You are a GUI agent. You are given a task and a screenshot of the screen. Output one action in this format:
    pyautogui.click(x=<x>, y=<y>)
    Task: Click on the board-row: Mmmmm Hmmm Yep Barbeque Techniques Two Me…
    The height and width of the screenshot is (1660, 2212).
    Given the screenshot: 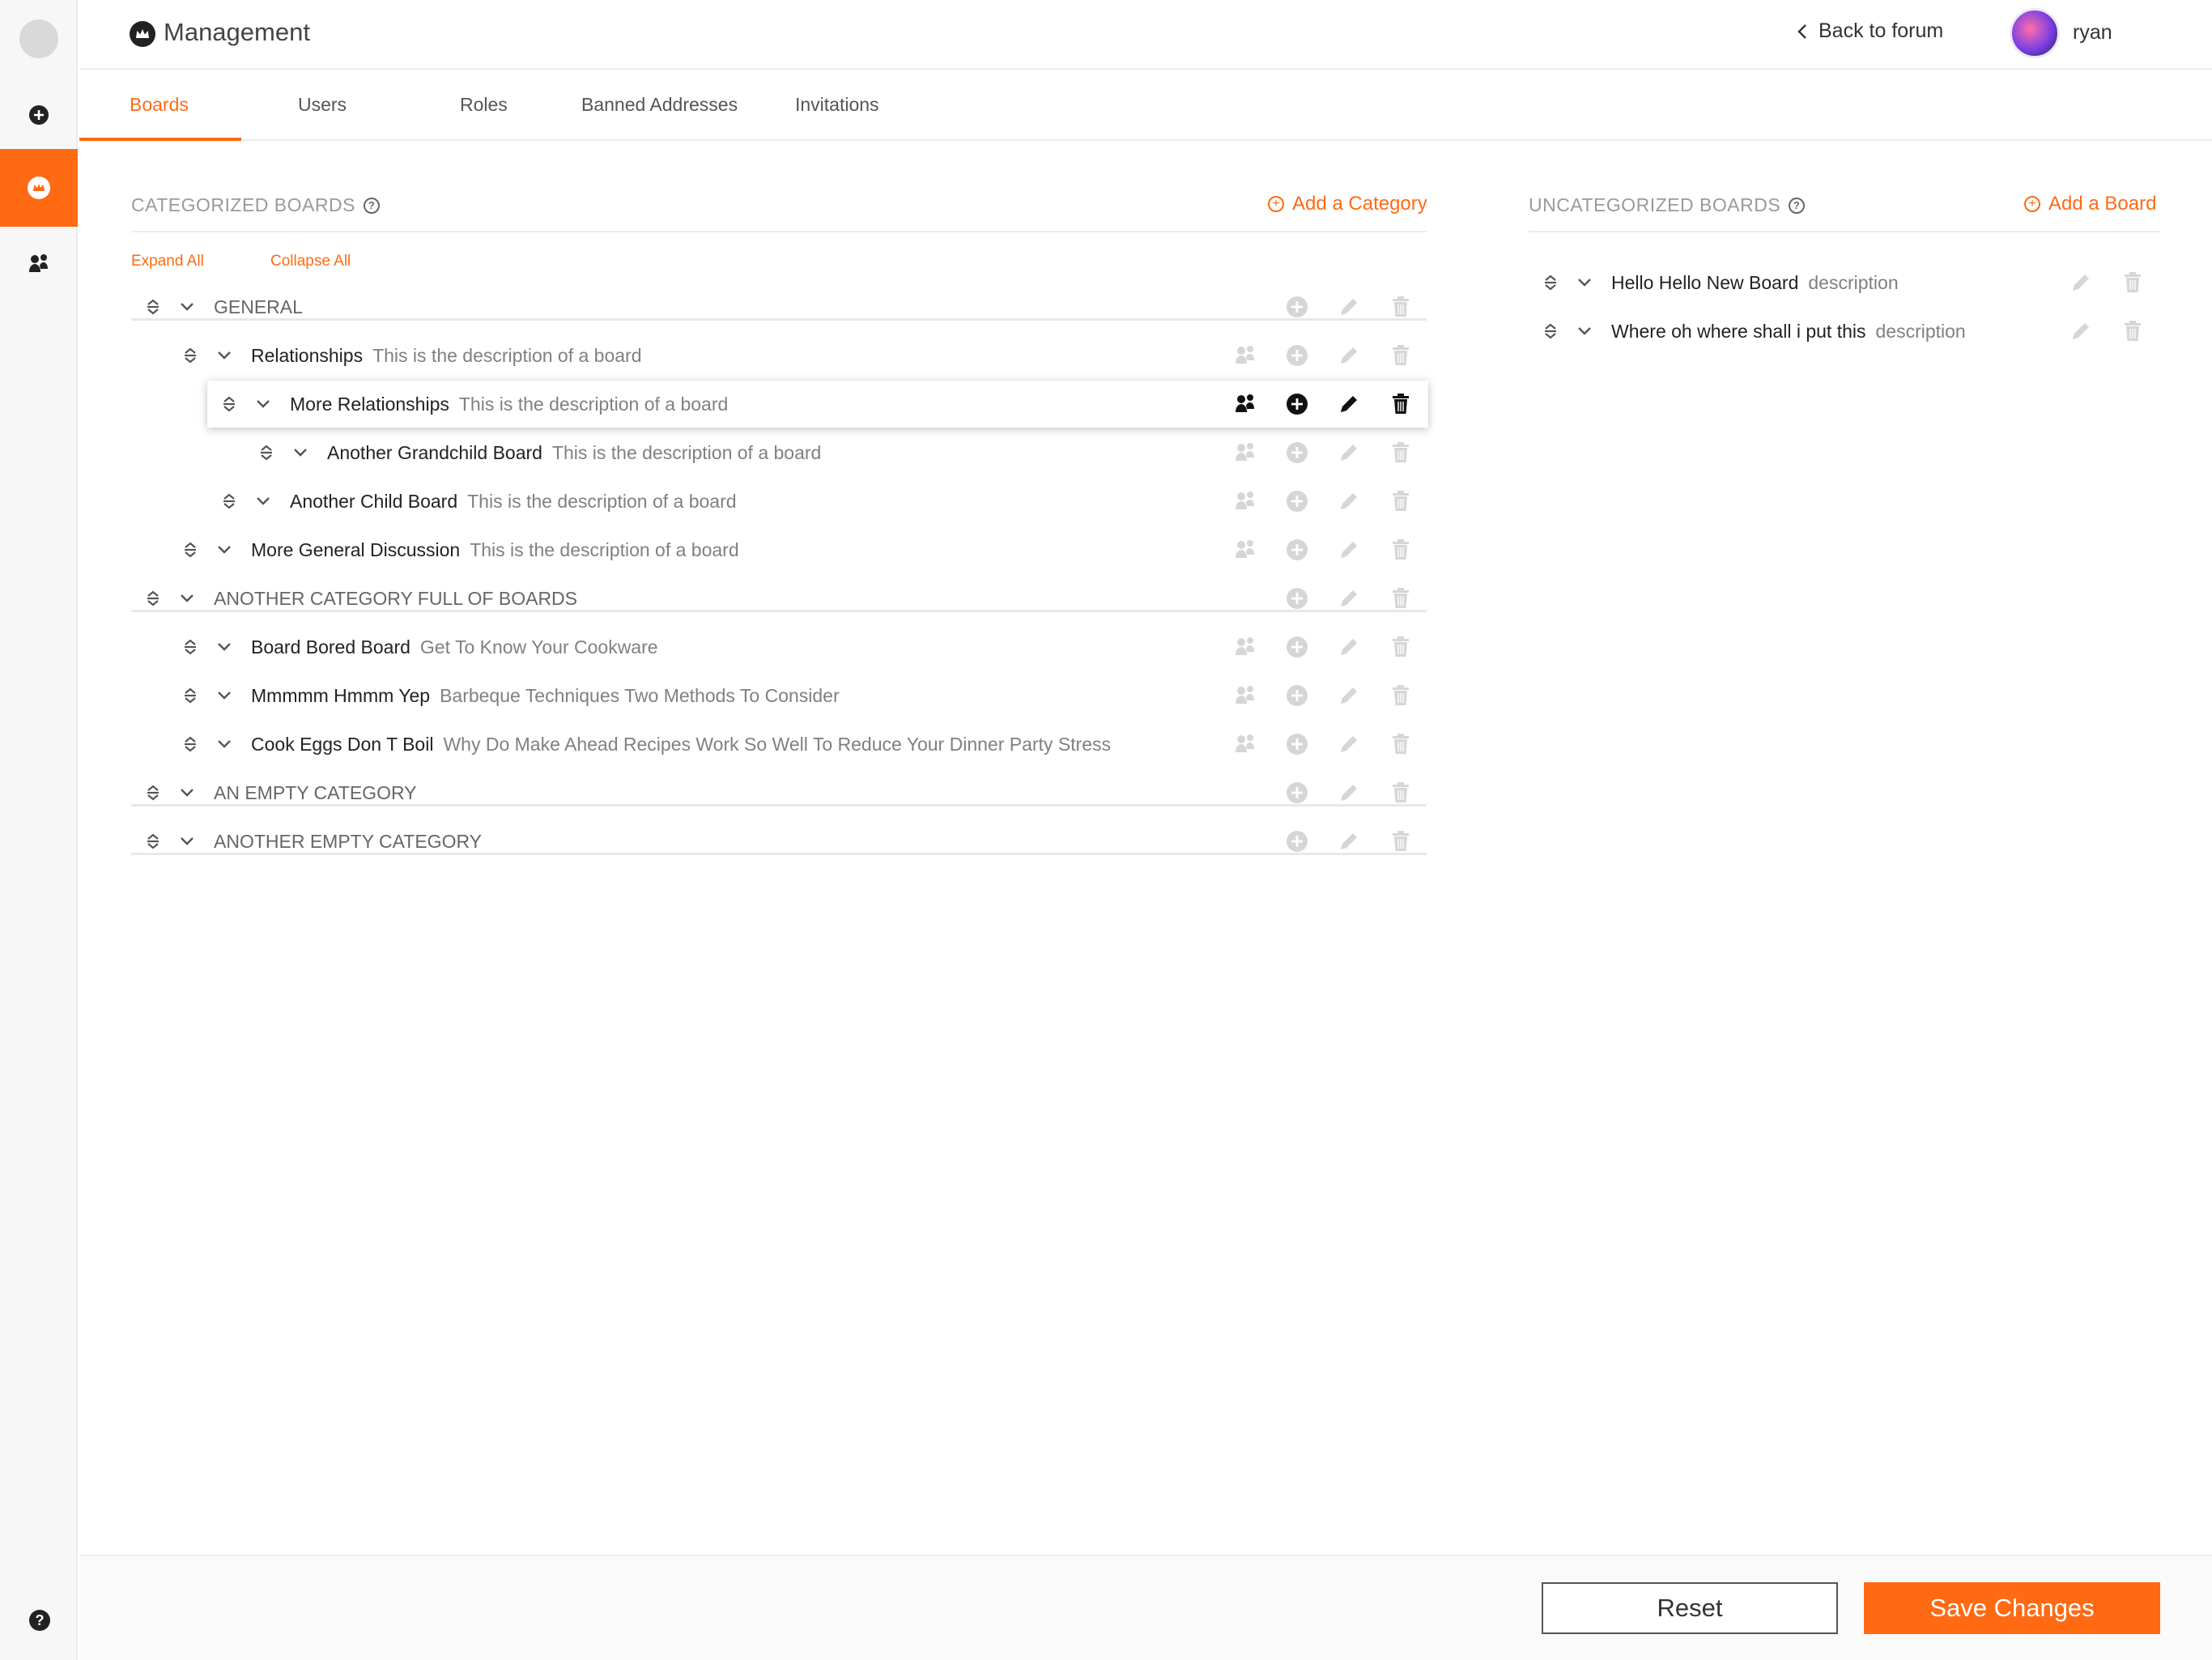 What is the action you would take?
    pyautogui.click(x=510, y=696)
    